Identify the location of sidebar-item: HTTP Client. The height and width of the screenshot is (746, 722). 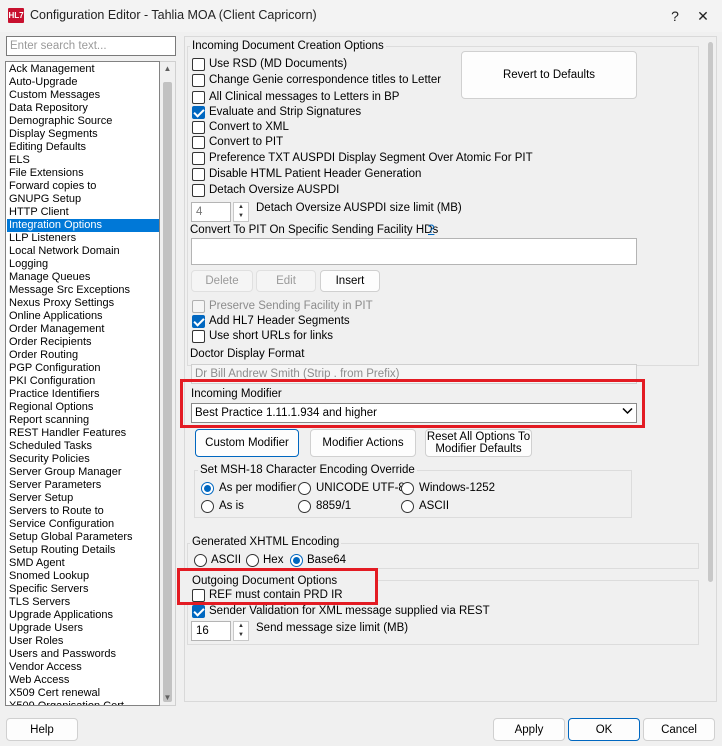
(83, 212).